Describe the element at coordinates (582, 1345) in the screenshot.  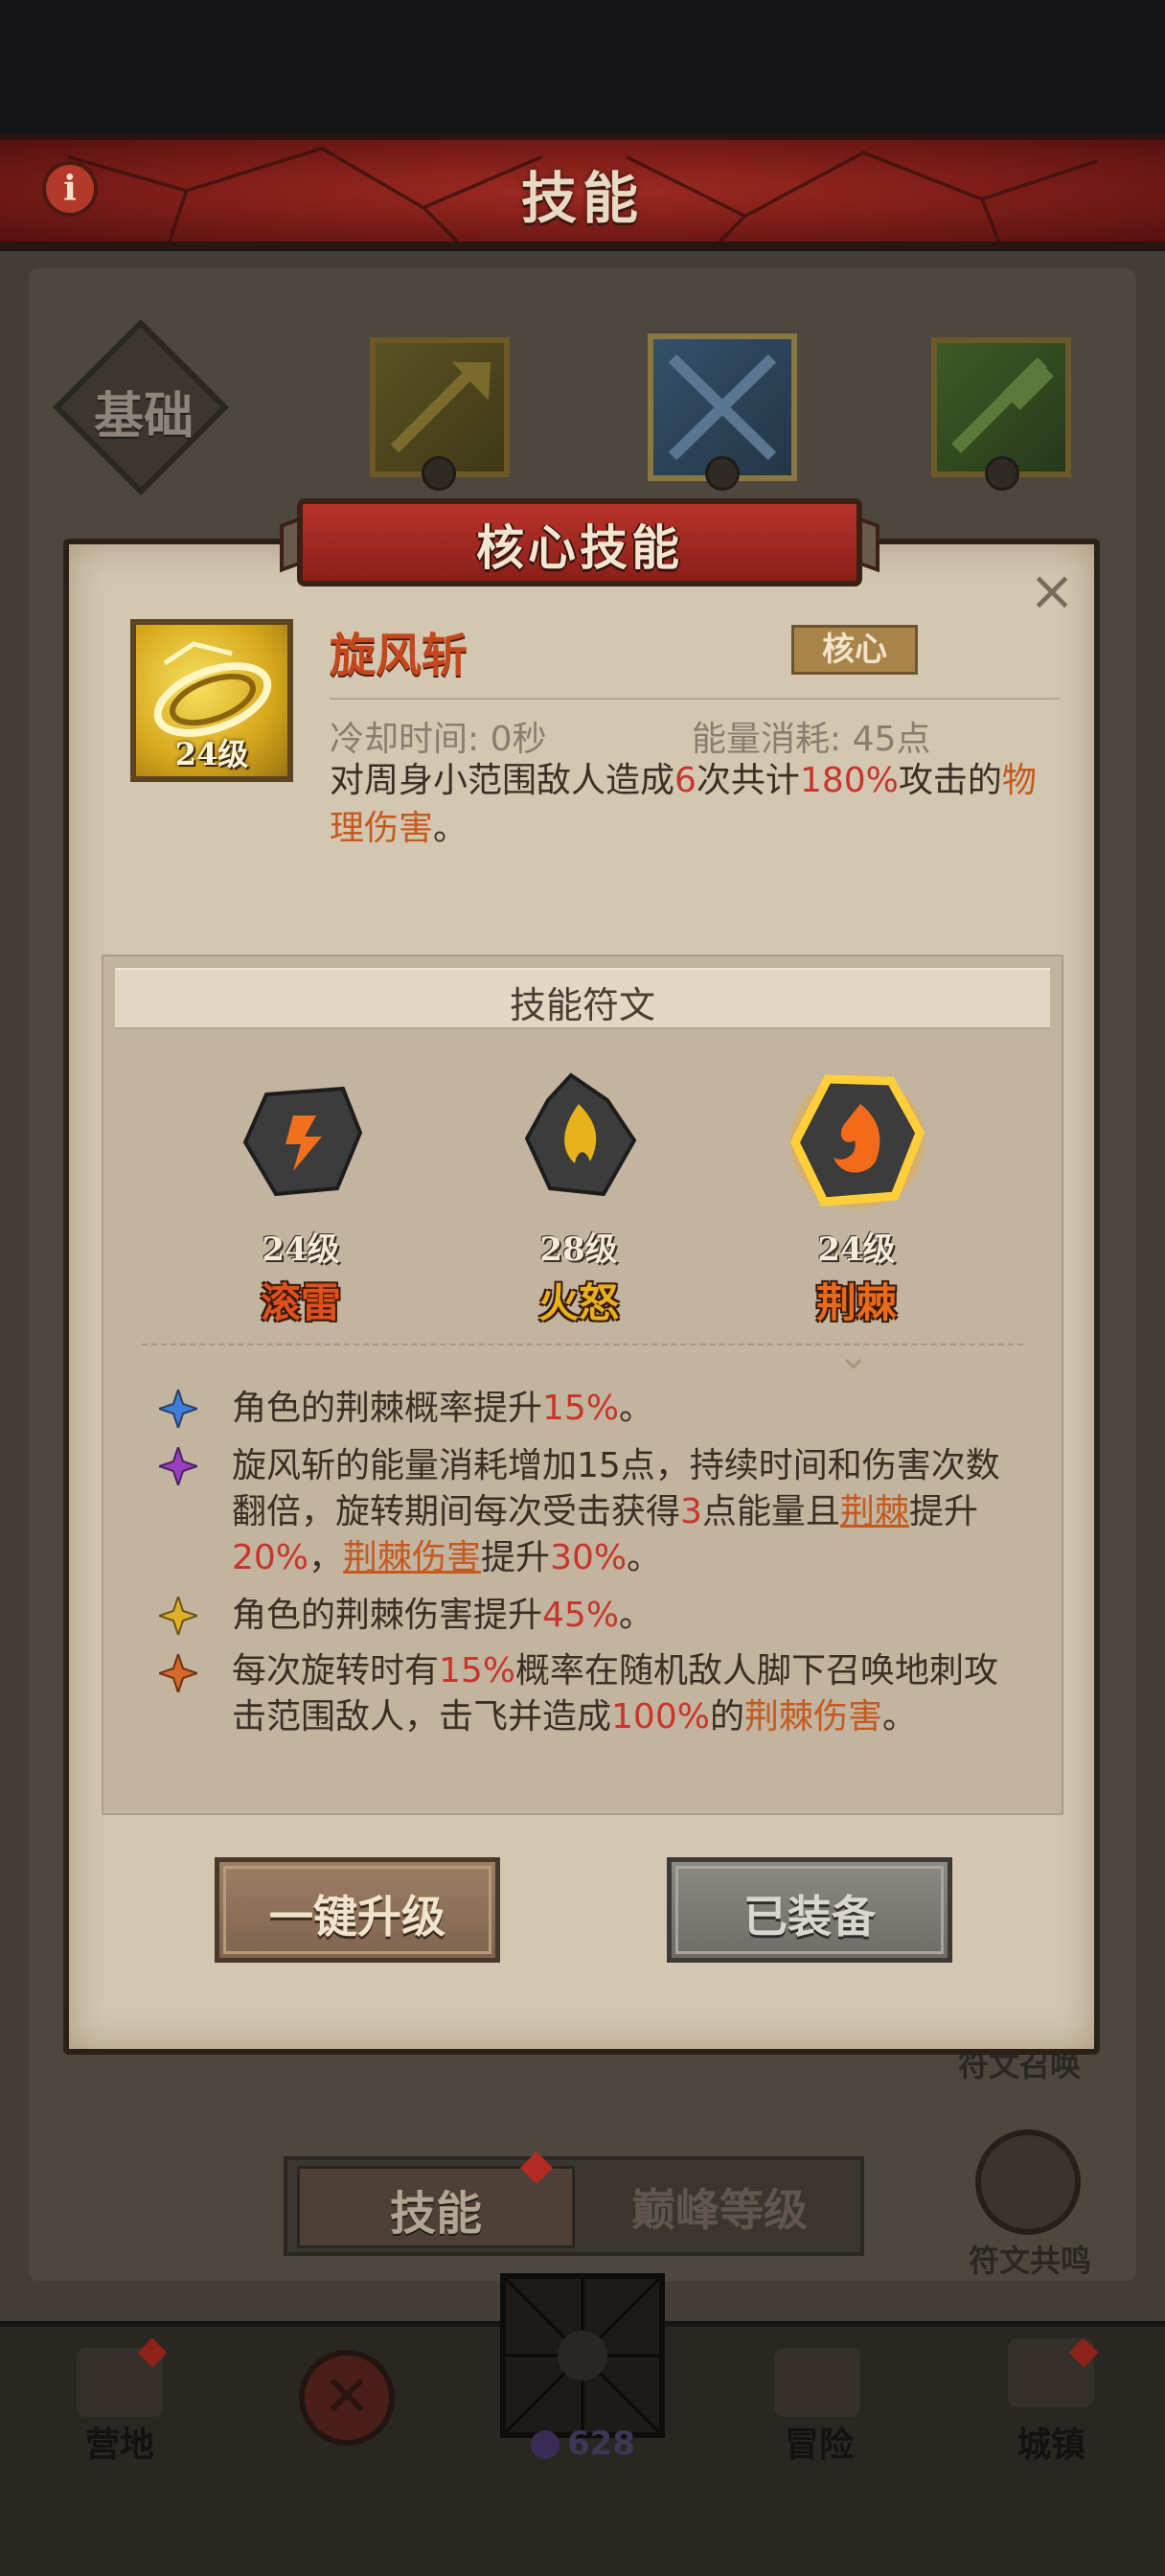
I see `rune-divider` at that location.